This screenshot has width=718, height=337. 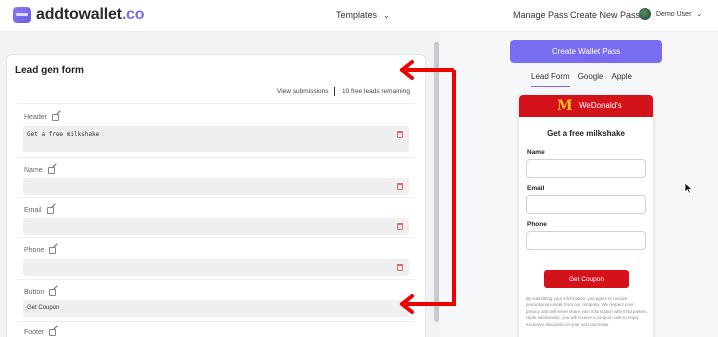 I want to click on divider, so click(x=334, y=91).